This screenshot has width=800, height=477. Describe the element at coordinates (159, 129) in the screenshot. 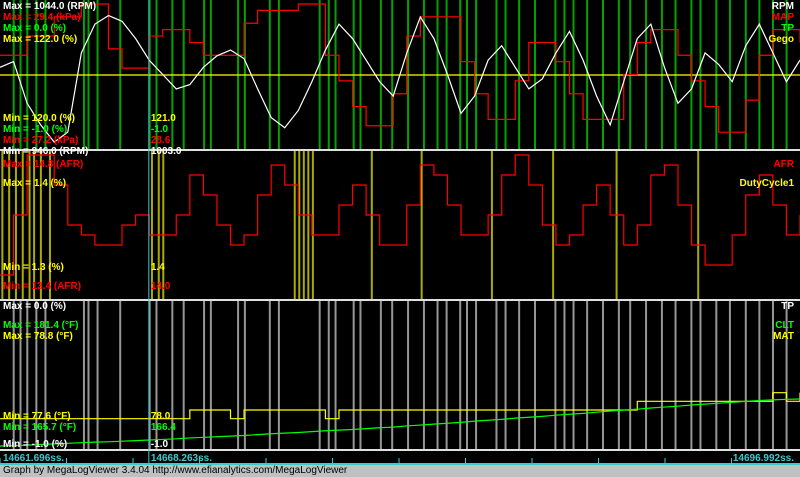

I see `cursor-value-tp: -1.0` at that location.